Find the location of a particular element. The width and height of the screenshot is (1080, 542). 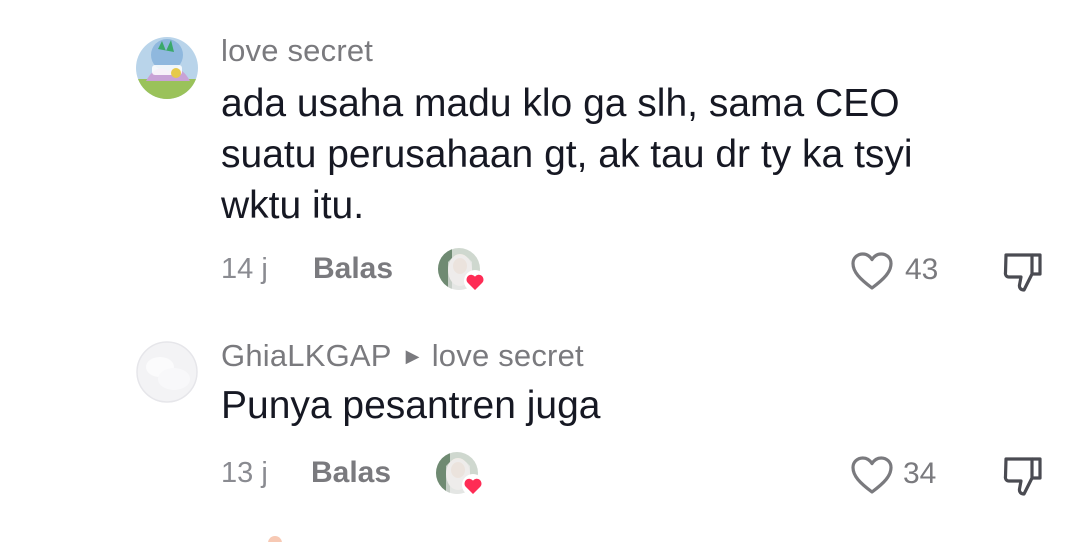

comment-timestamp: 14 j is located at coordinates (244, 269).